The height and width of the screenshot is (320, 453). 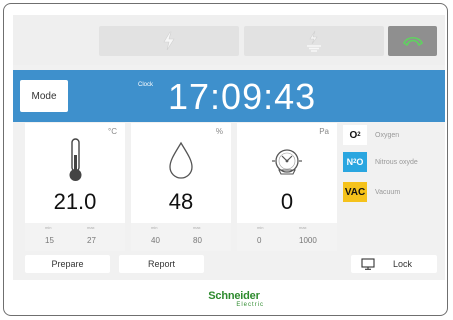 I want to click on droplet-icon, so click(x=181, y=160).